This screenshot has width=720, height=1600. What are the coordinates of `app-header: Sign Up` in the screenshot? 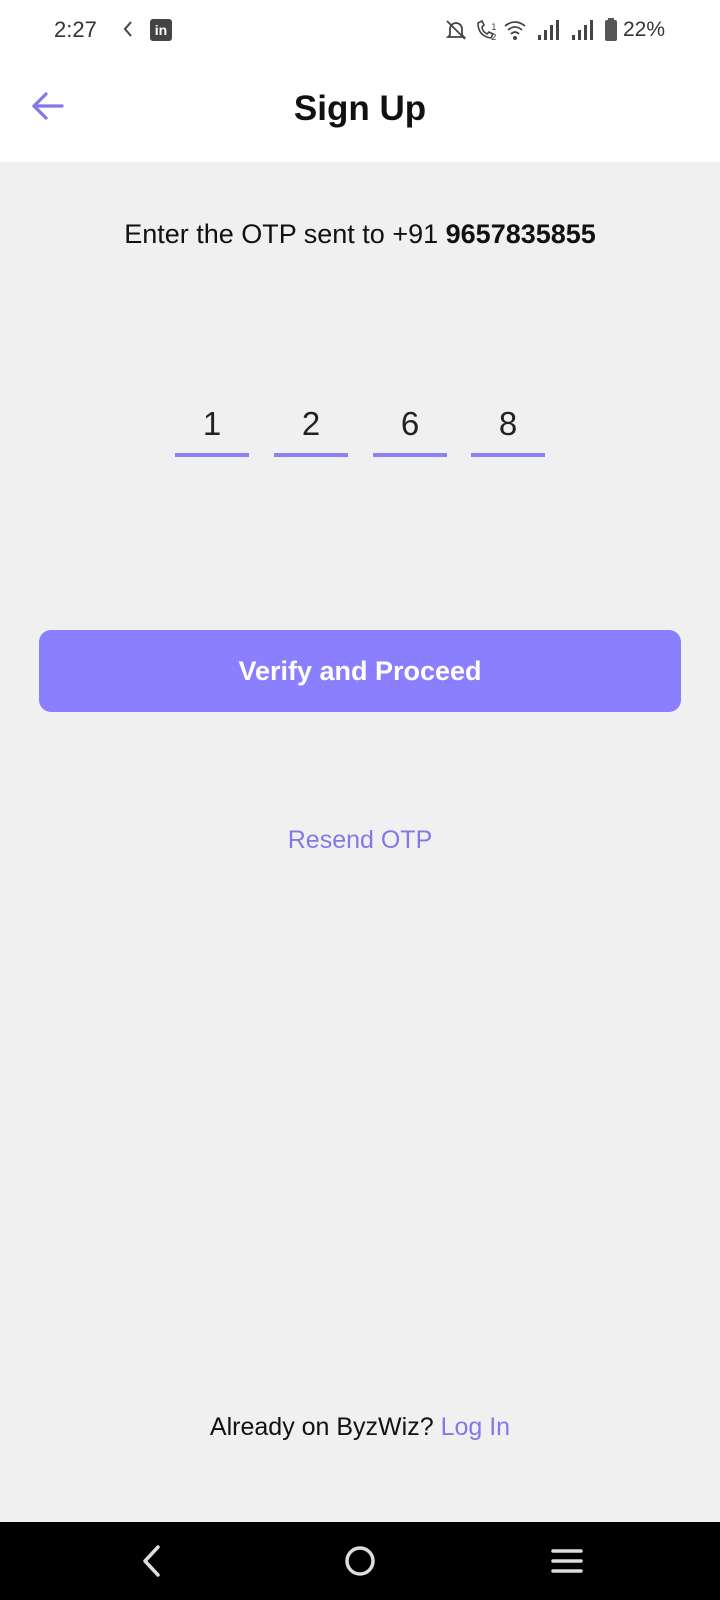 It's located at (360, 112).